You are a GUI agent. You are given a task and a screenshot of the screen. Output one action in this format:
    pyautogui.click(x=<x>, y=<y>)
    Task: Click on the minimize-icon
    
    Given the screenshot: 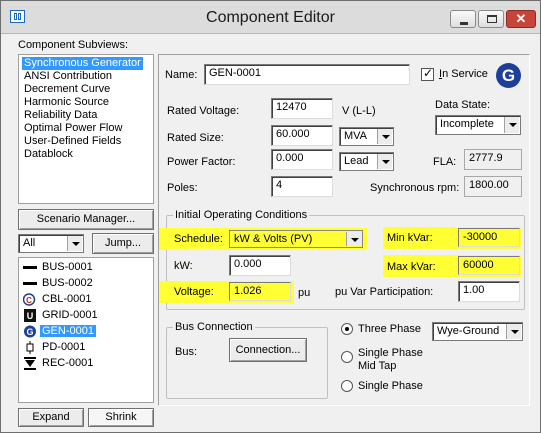 What is the action you would take?
    pyautogui.click(x=464, y=23)
    